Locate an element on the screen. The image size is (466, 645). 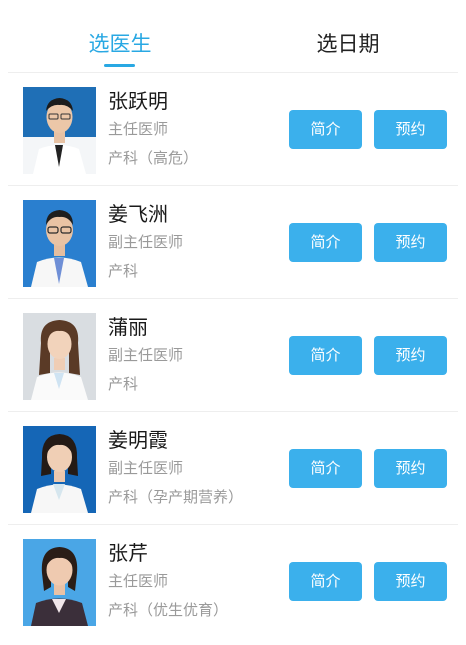
tab-bar: 选医生 选日期 is located at coordinates (233, 36).